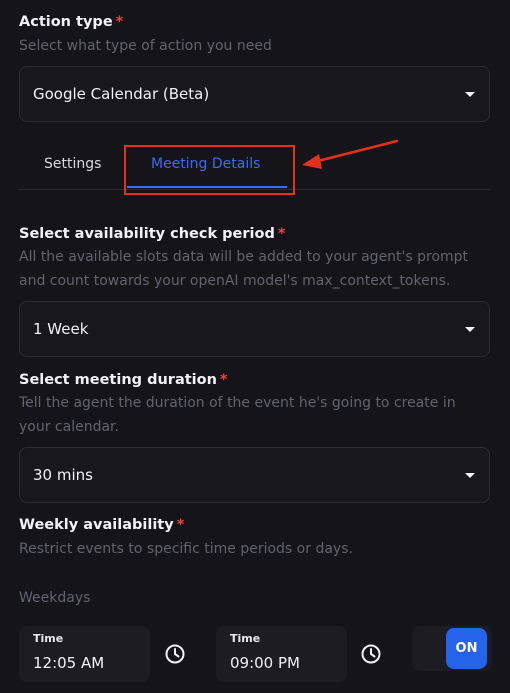 The width and height of the screenshot is (510, 693). I want to click on action-type-select: Google Calendar (Beta), so click(254, 94).